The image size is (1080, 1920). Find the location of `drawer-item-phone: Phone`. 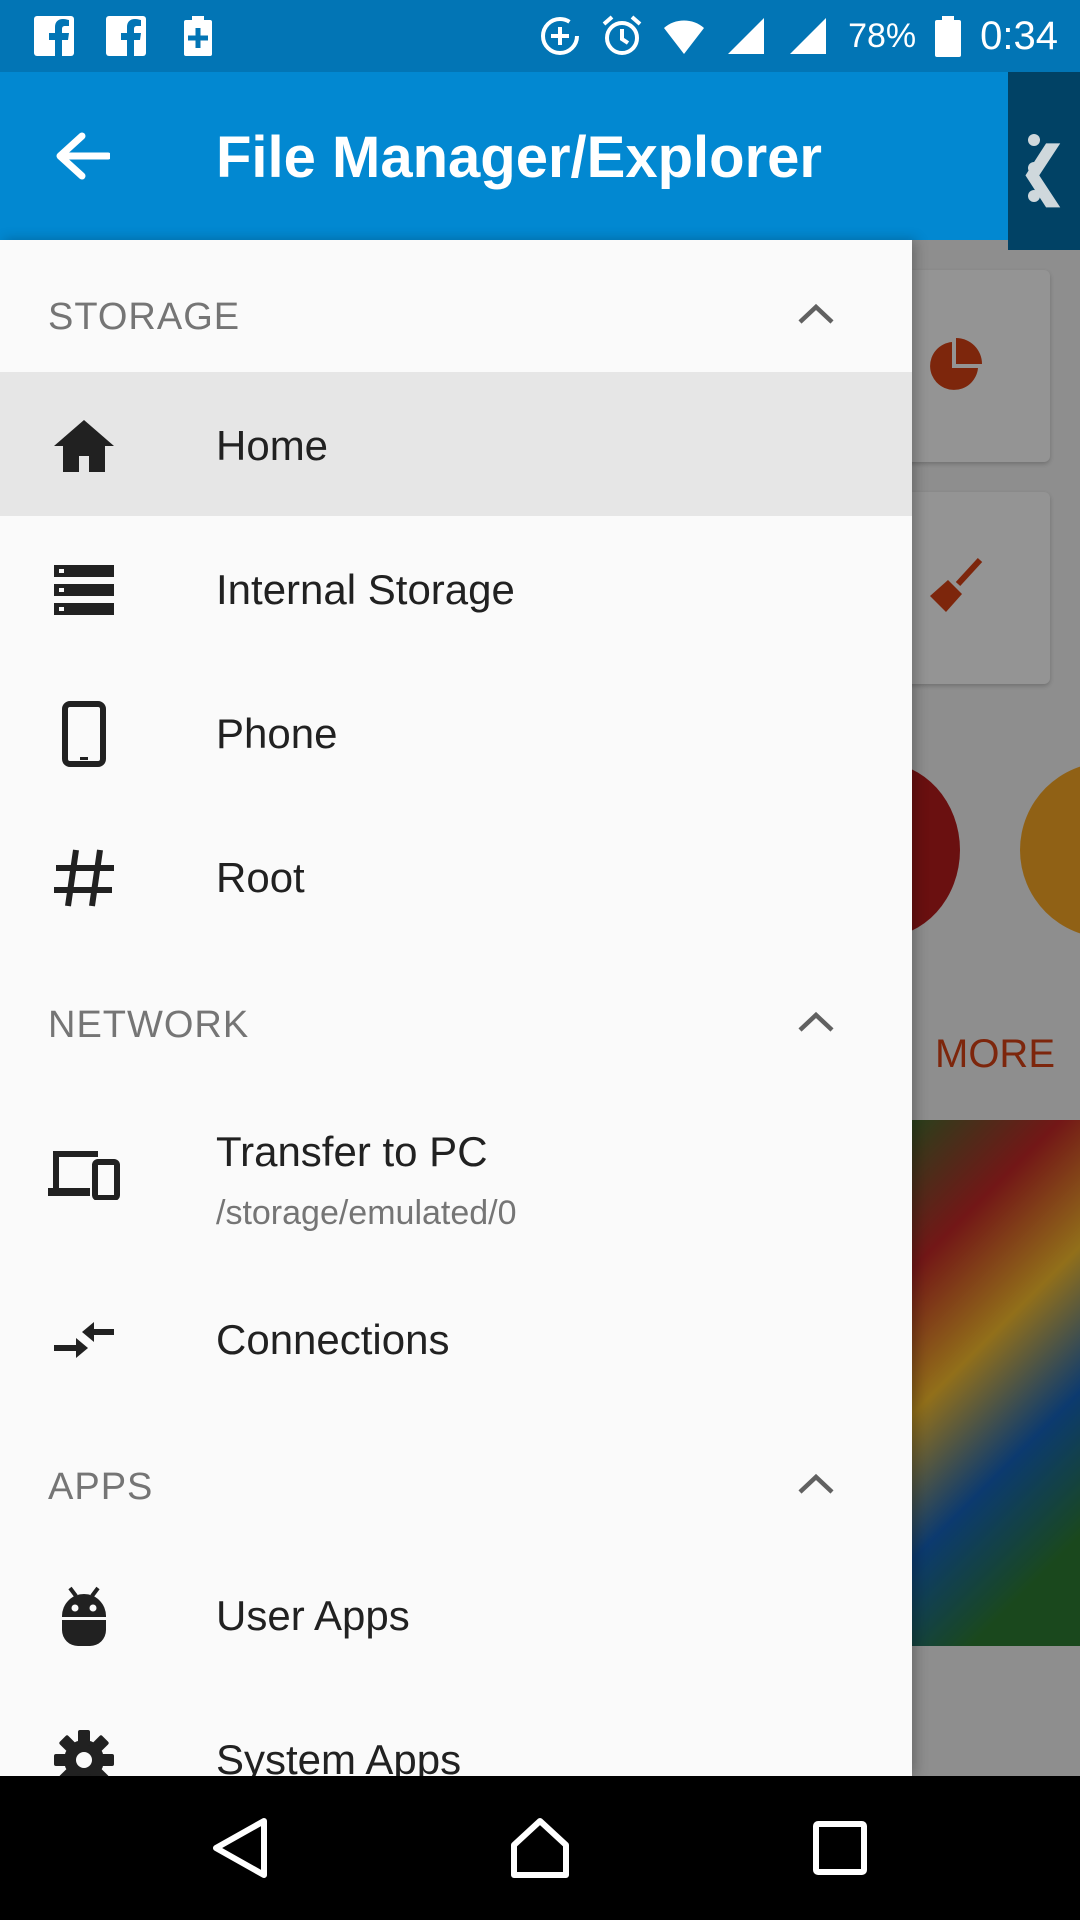

drawer-item-phone: Phone is located at coordinates (456, 732).